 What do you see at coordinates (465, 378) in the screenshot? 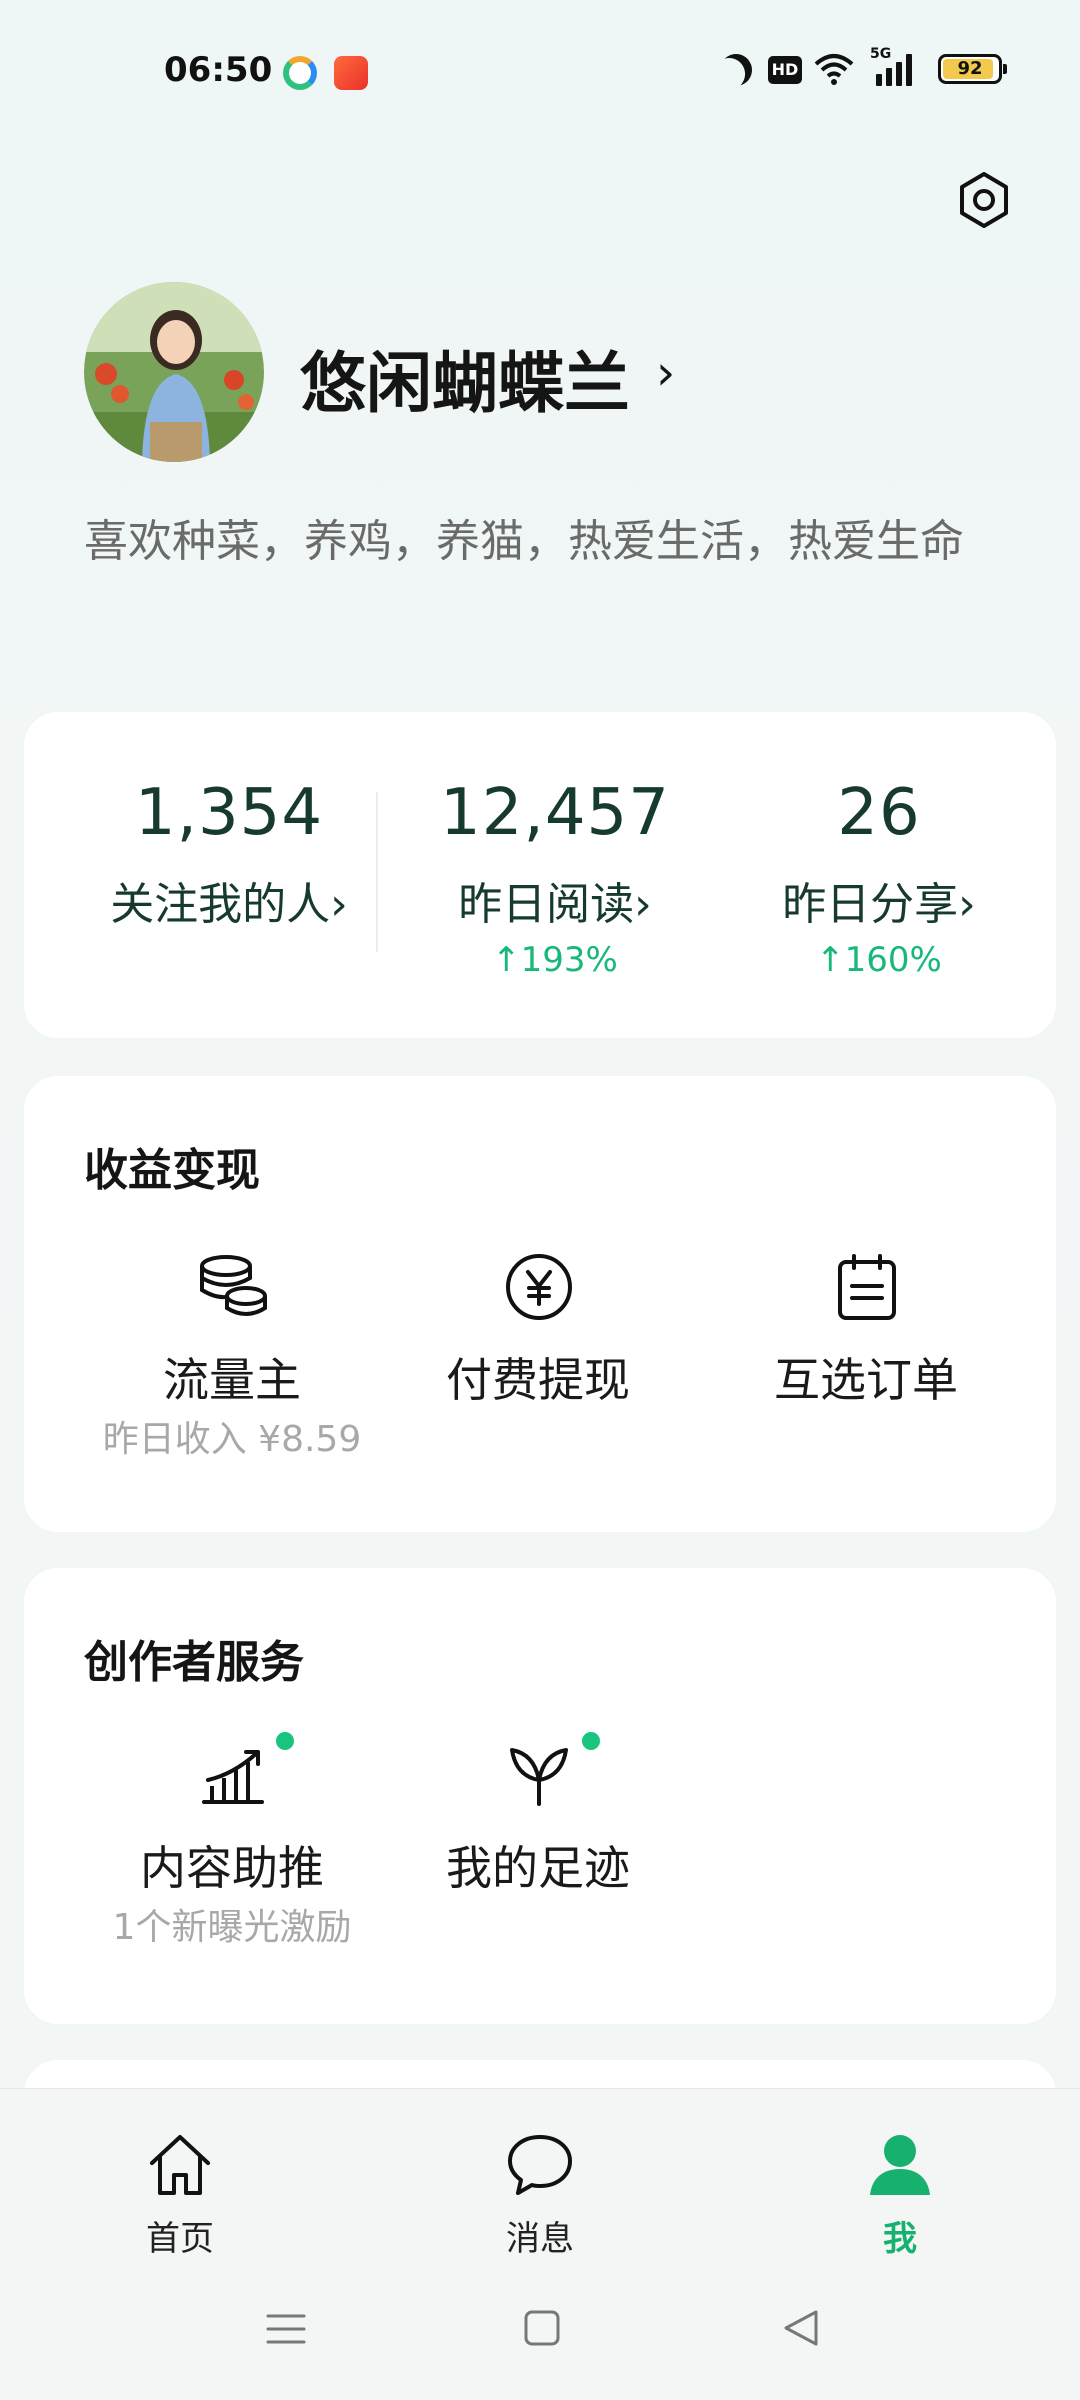
I see `profile-name: 悠闲蝴蝶兰` at bounding box center [465, 378].